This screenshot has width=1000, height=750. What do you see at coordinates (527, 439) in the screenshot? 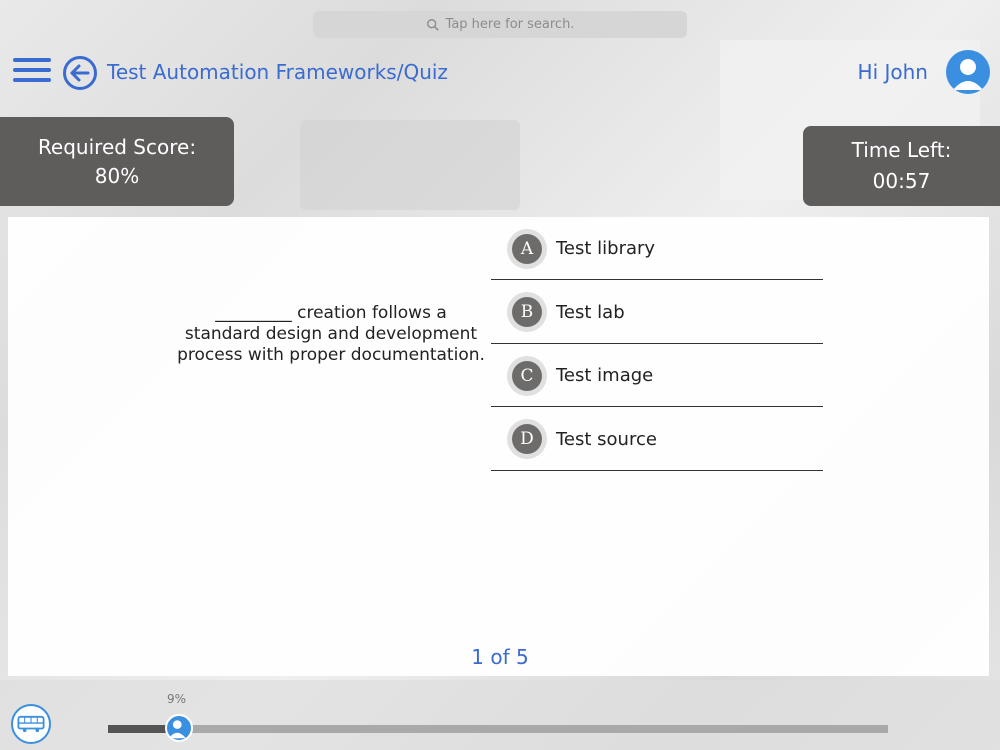
I see `option-letter-badge: D` at bounding box center [527, 439].